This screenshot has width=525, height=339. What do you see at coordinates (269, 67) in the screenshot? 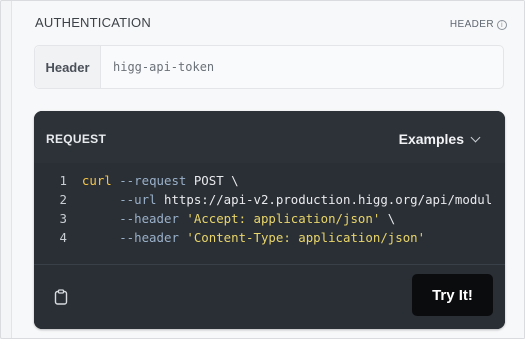
I see `header-auth-field: Header higg-api-token` at bounding box center [269, 67].